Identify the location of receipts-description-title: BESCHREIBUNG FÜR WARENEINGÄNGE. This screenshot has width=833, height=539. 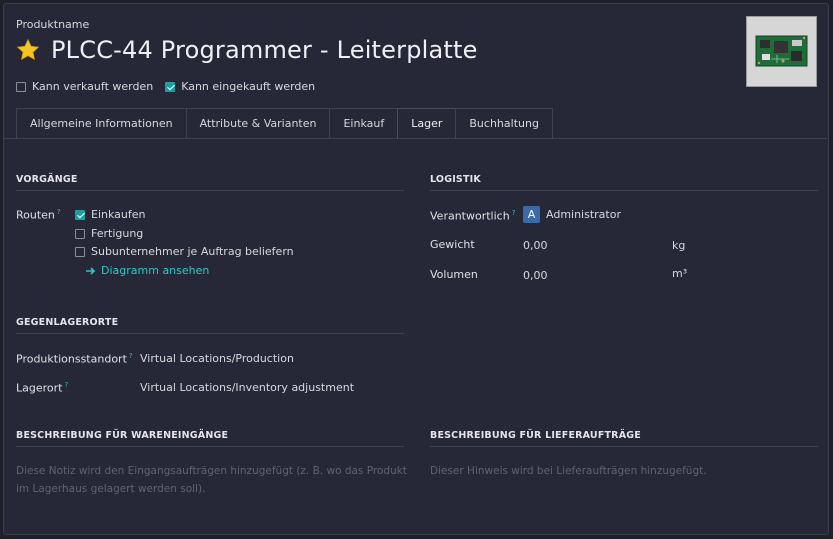
(210, 438).